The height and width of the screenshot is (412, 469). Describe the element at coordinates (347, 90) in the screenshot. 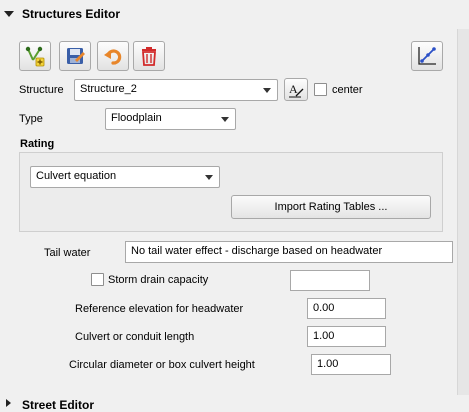

I see `center-label: center` at that location.